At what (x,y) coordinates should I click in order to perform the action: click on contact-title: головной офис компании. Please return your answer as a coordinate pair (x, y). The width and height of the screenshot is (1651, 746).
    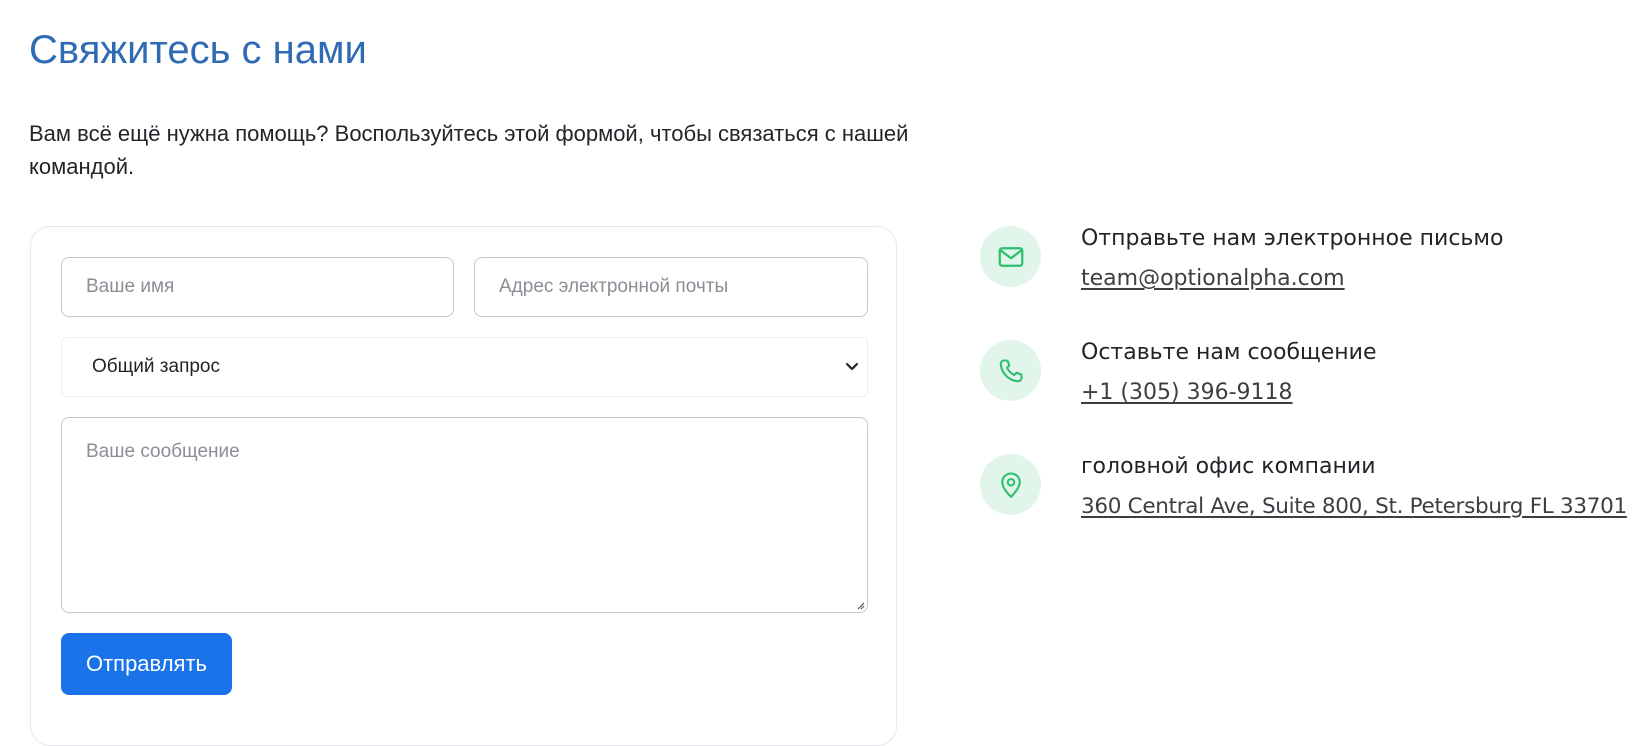
    Looking at the image, I should click on (1228, 466).